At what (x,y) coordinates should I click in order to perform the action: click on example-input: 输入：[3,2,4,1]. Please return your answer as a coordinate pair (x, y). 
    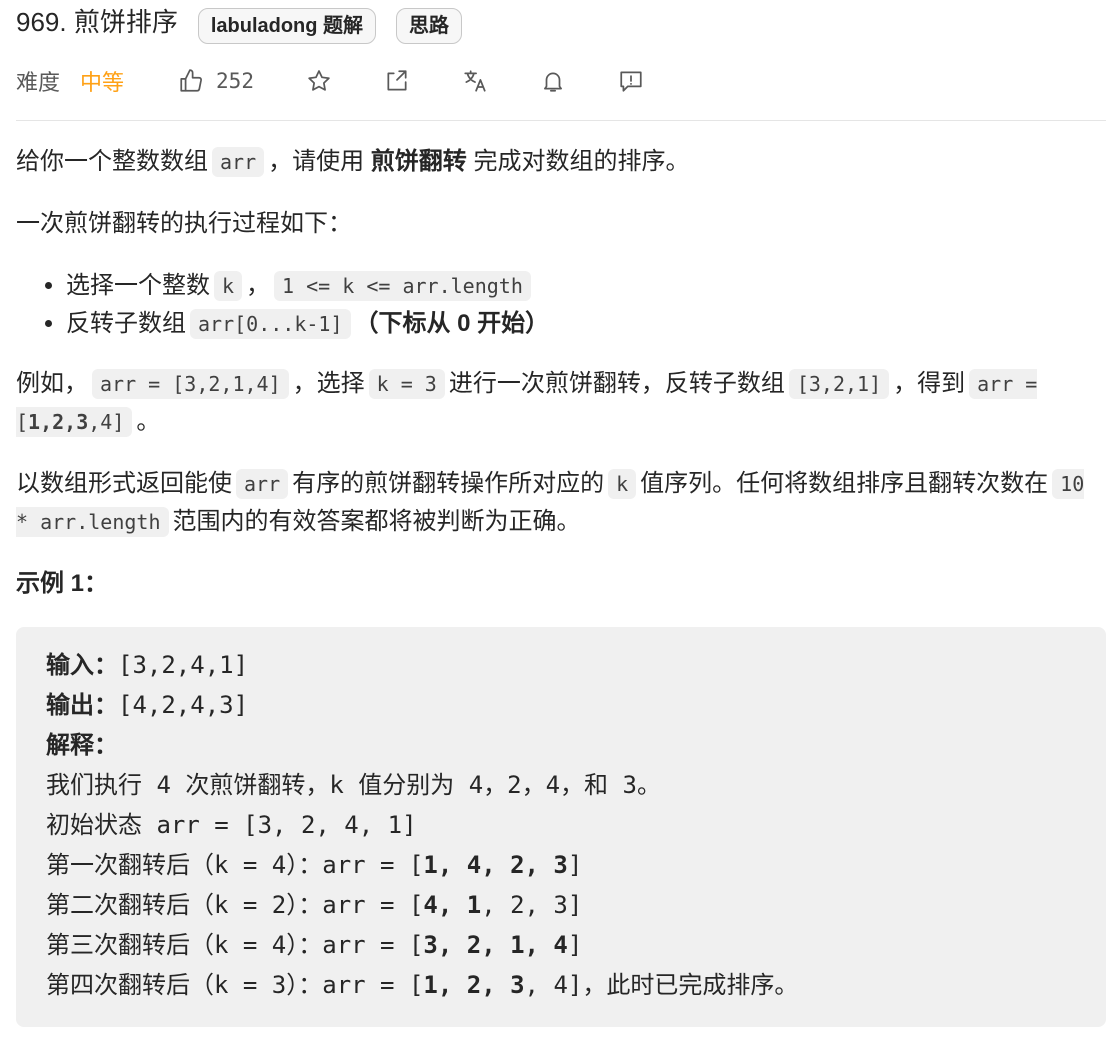
    Looking at the image, I should click on (561, 665).